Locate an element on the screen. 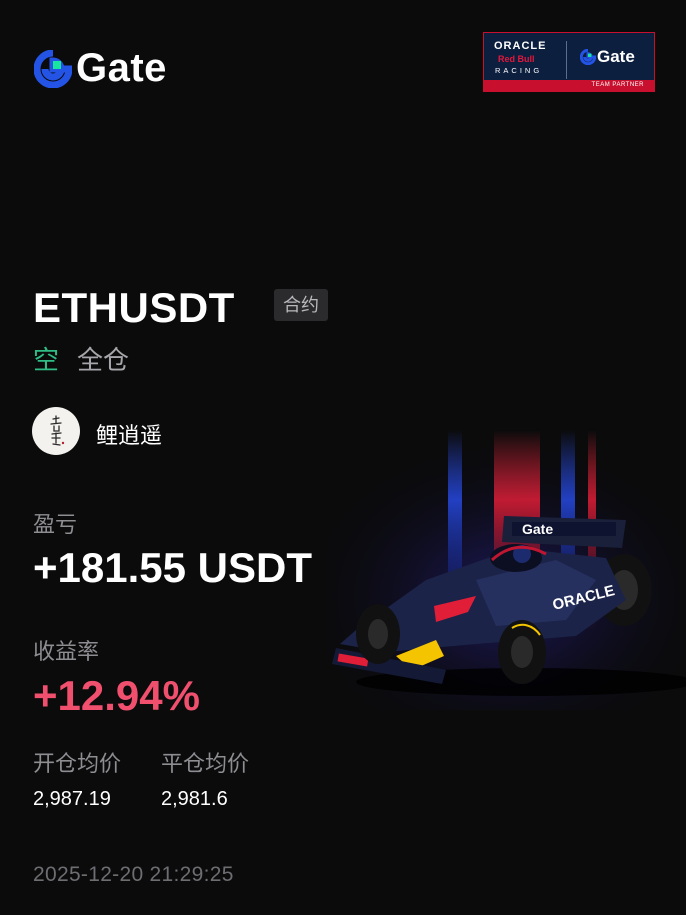  open-price-label: 开仓均价 is located at coordinates (77, 763).